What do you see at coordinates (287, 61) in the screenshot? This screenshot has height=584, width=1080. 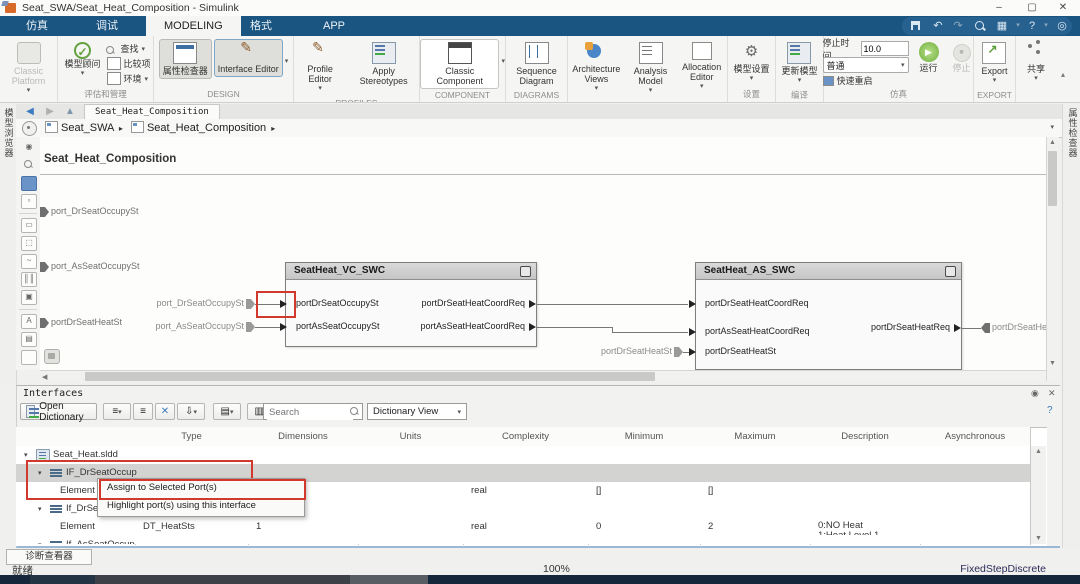 I see `design-dropdown-icon: ▾` at bounding box center [287, 61].